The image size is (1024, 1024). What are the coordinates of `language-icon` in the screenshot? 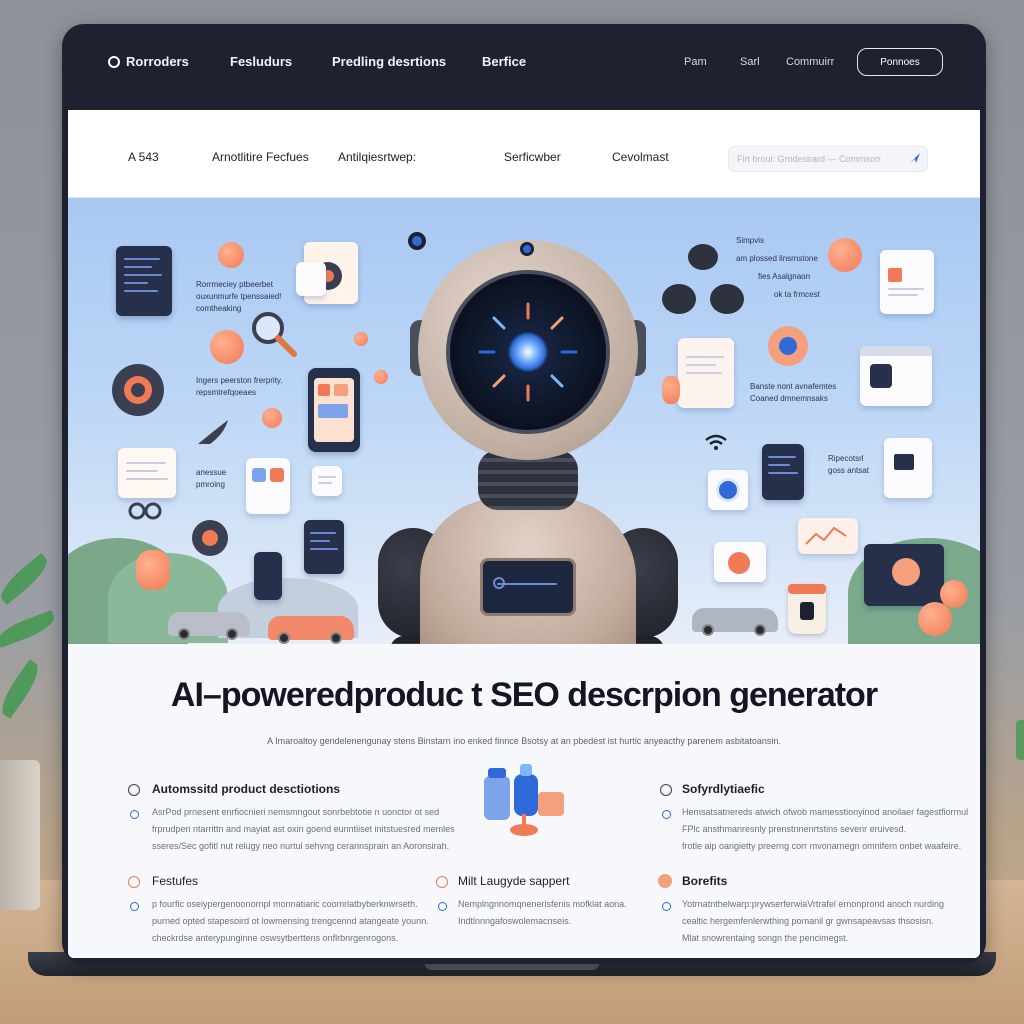 It's located at (442, 882).